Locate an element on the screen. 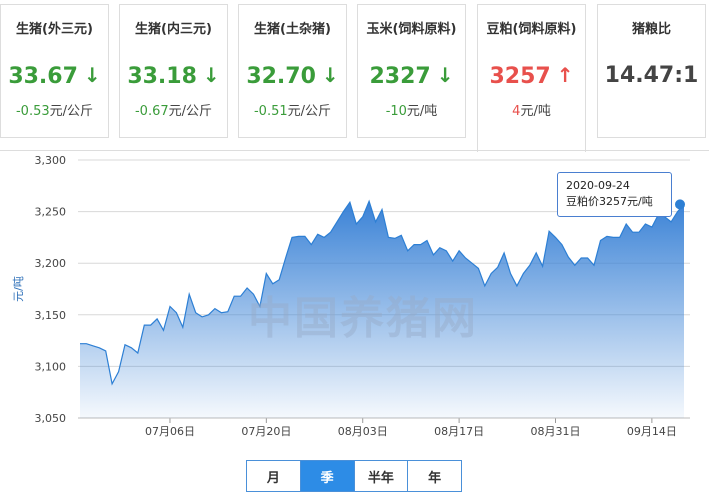  card-title: 生猪(外三元) is located at coordinates (54, 29).